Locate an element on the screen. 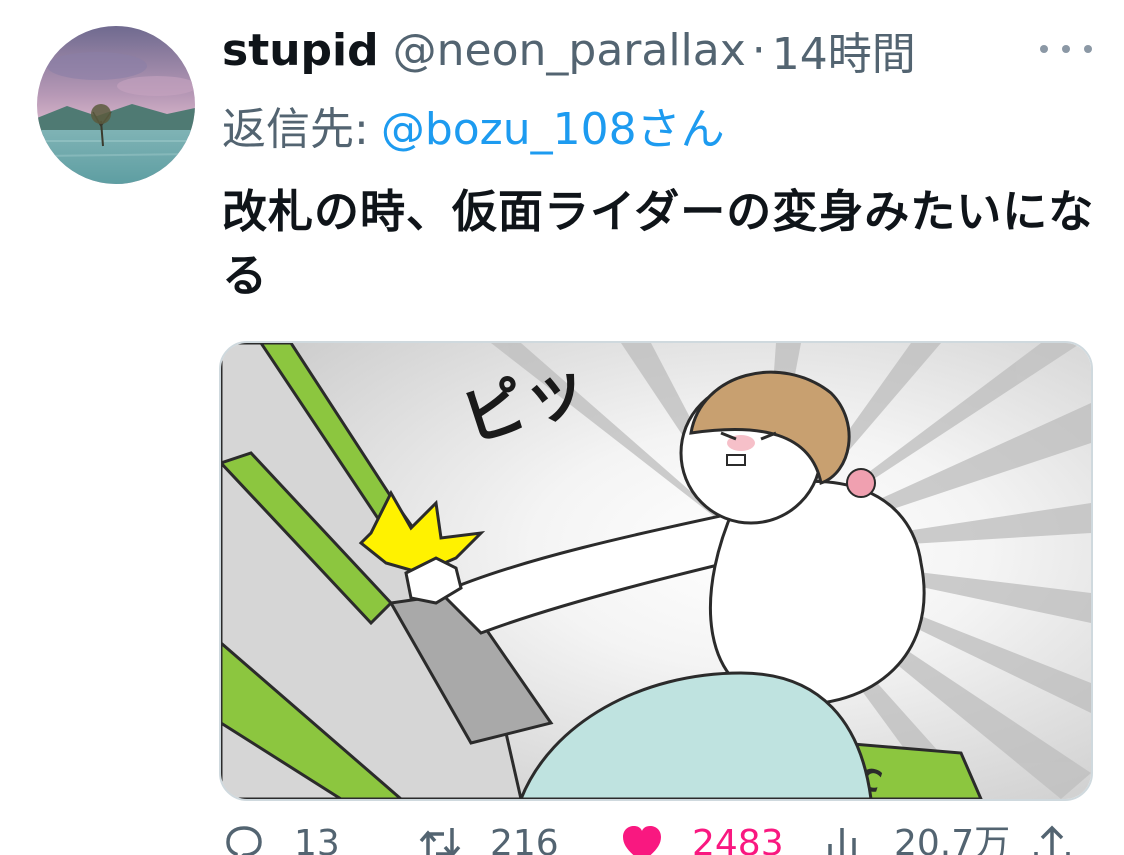 This screenshot has height=855, width=1124. avatar is located at coordinates (116, 105).